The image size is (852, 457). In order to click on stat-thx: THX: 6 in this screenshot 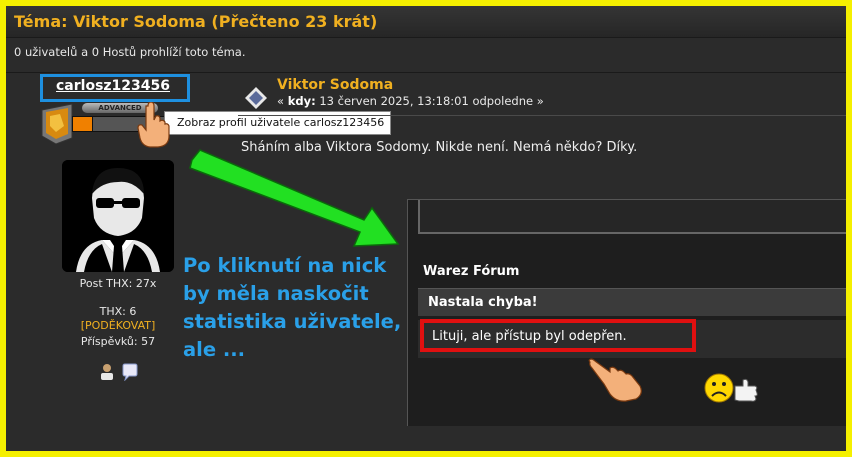, I will do `click(118, 311)`.